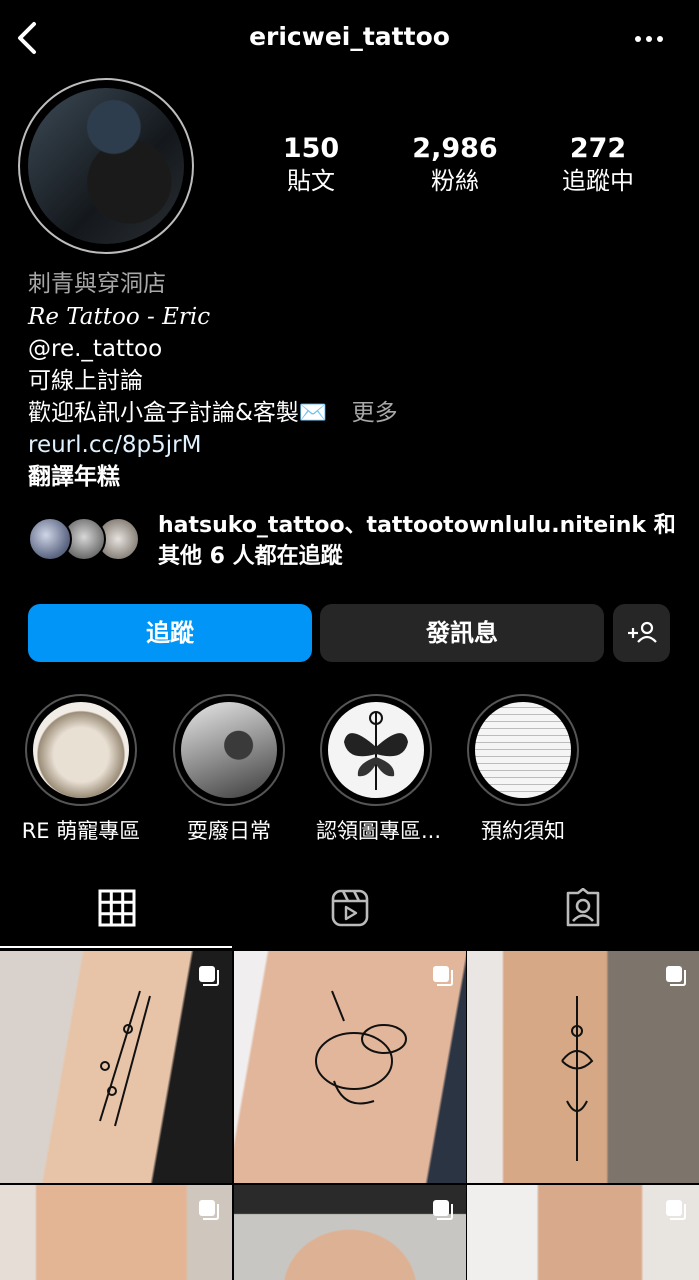 The height and width of the screenshot is (1280, 699). I want to click on bio-line-text: 歡迎私訊小盒子討論&客製✉️, so click(178, 413).